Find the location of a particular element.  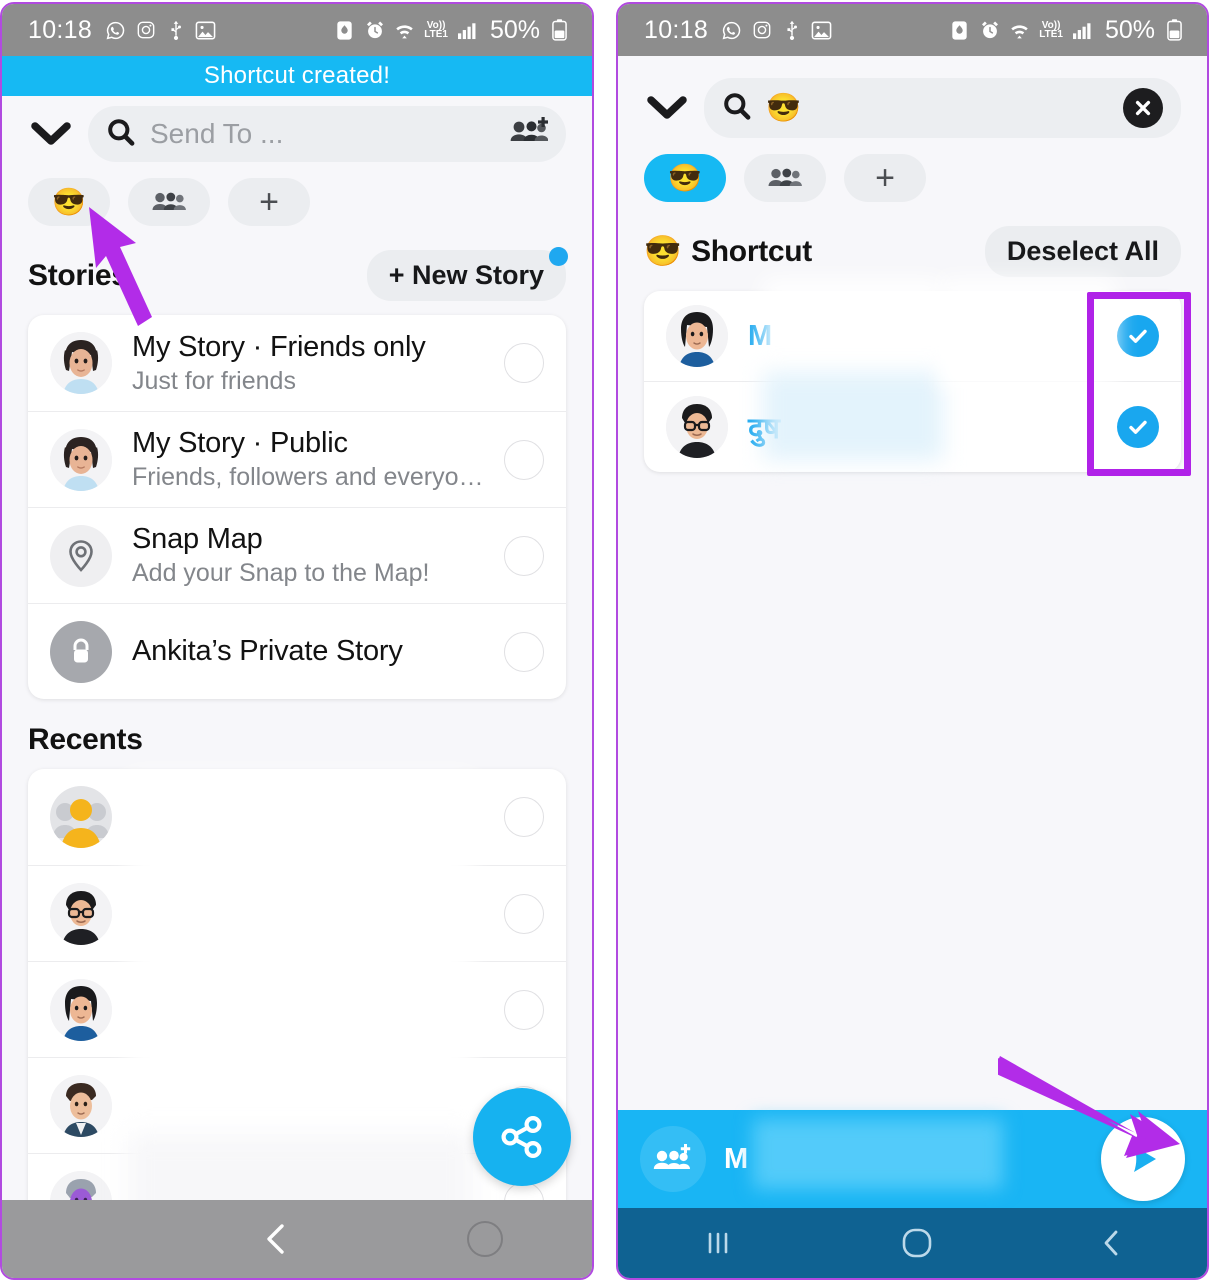

recents-section-header: Recents is located at coordinates (297, 734).